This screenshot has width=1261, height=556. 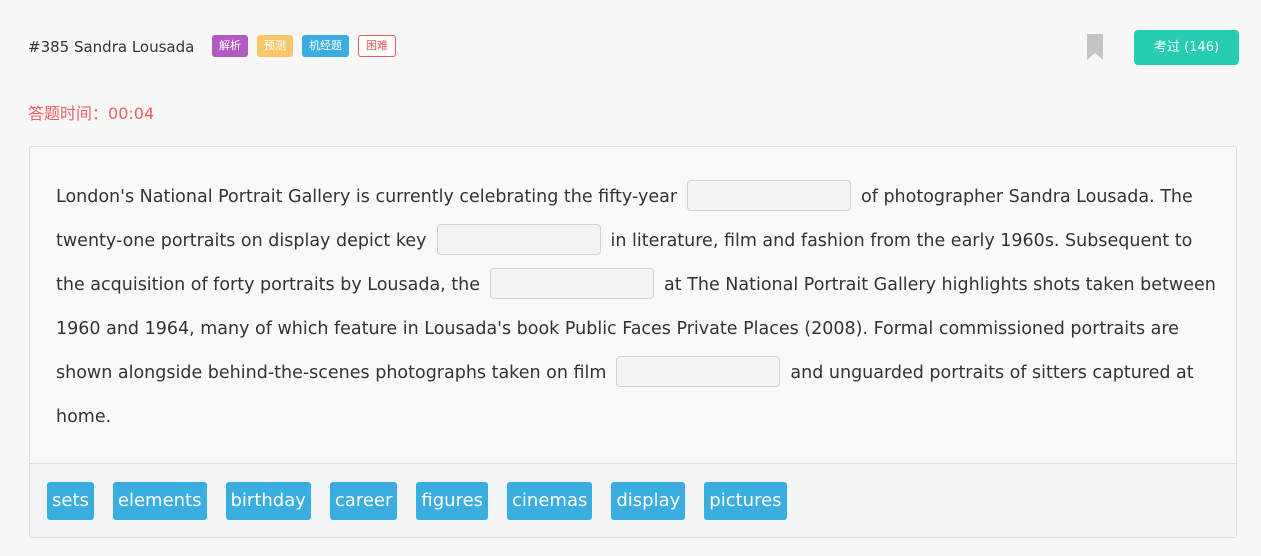 I want to click on option-word: birthday, so click(x=268, y=500).